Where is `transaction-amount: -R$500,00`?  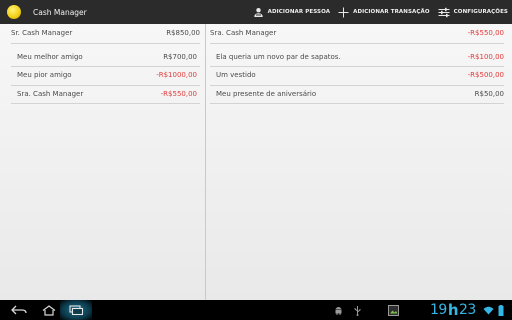 transaction-amount: -R$500,00 is located at coordinates (485, 75).